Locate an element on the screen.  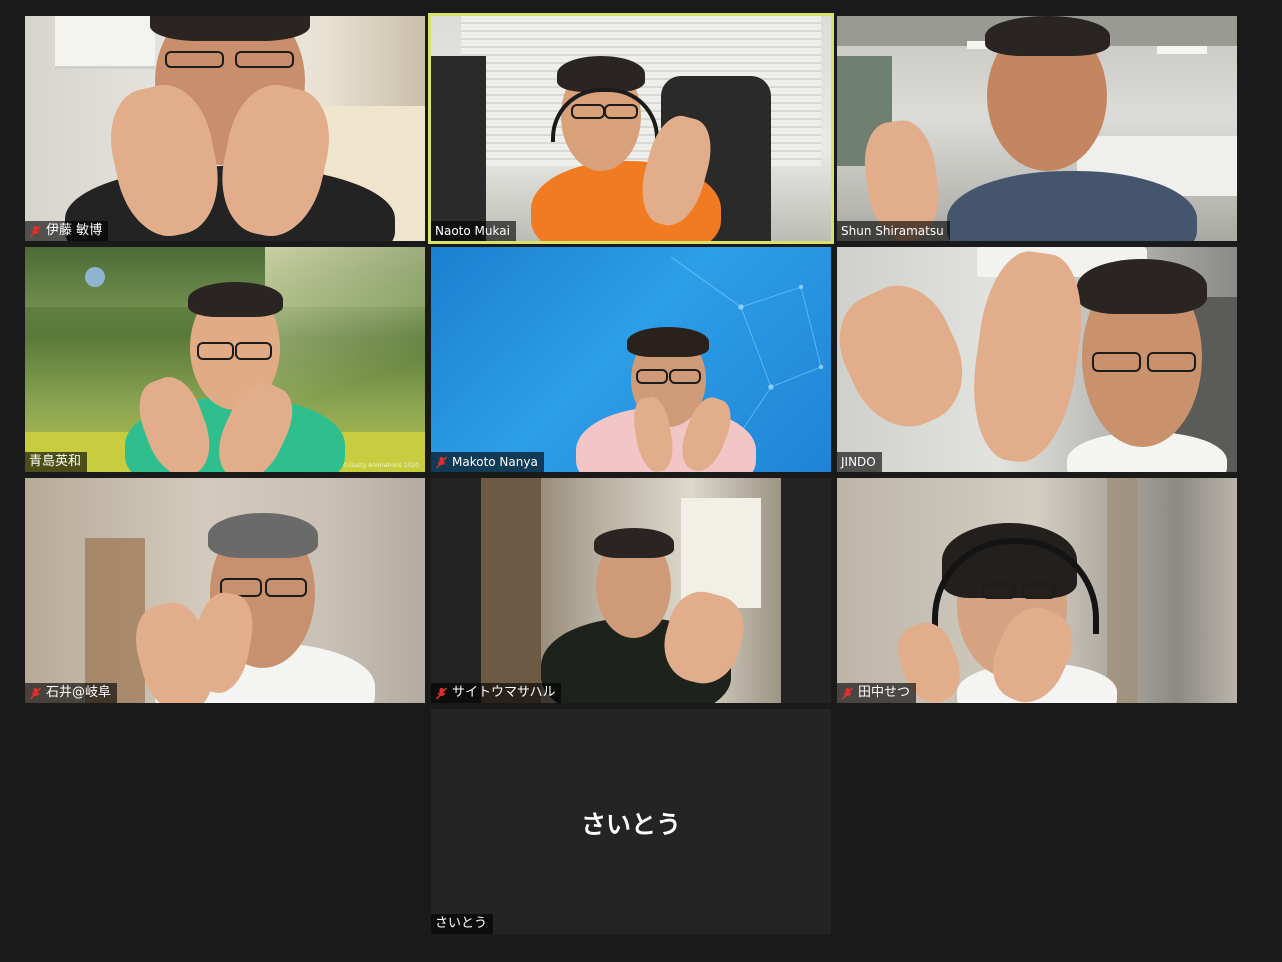
participant-name-tag: Naoto Mukai is located at coordinates (473, 231).